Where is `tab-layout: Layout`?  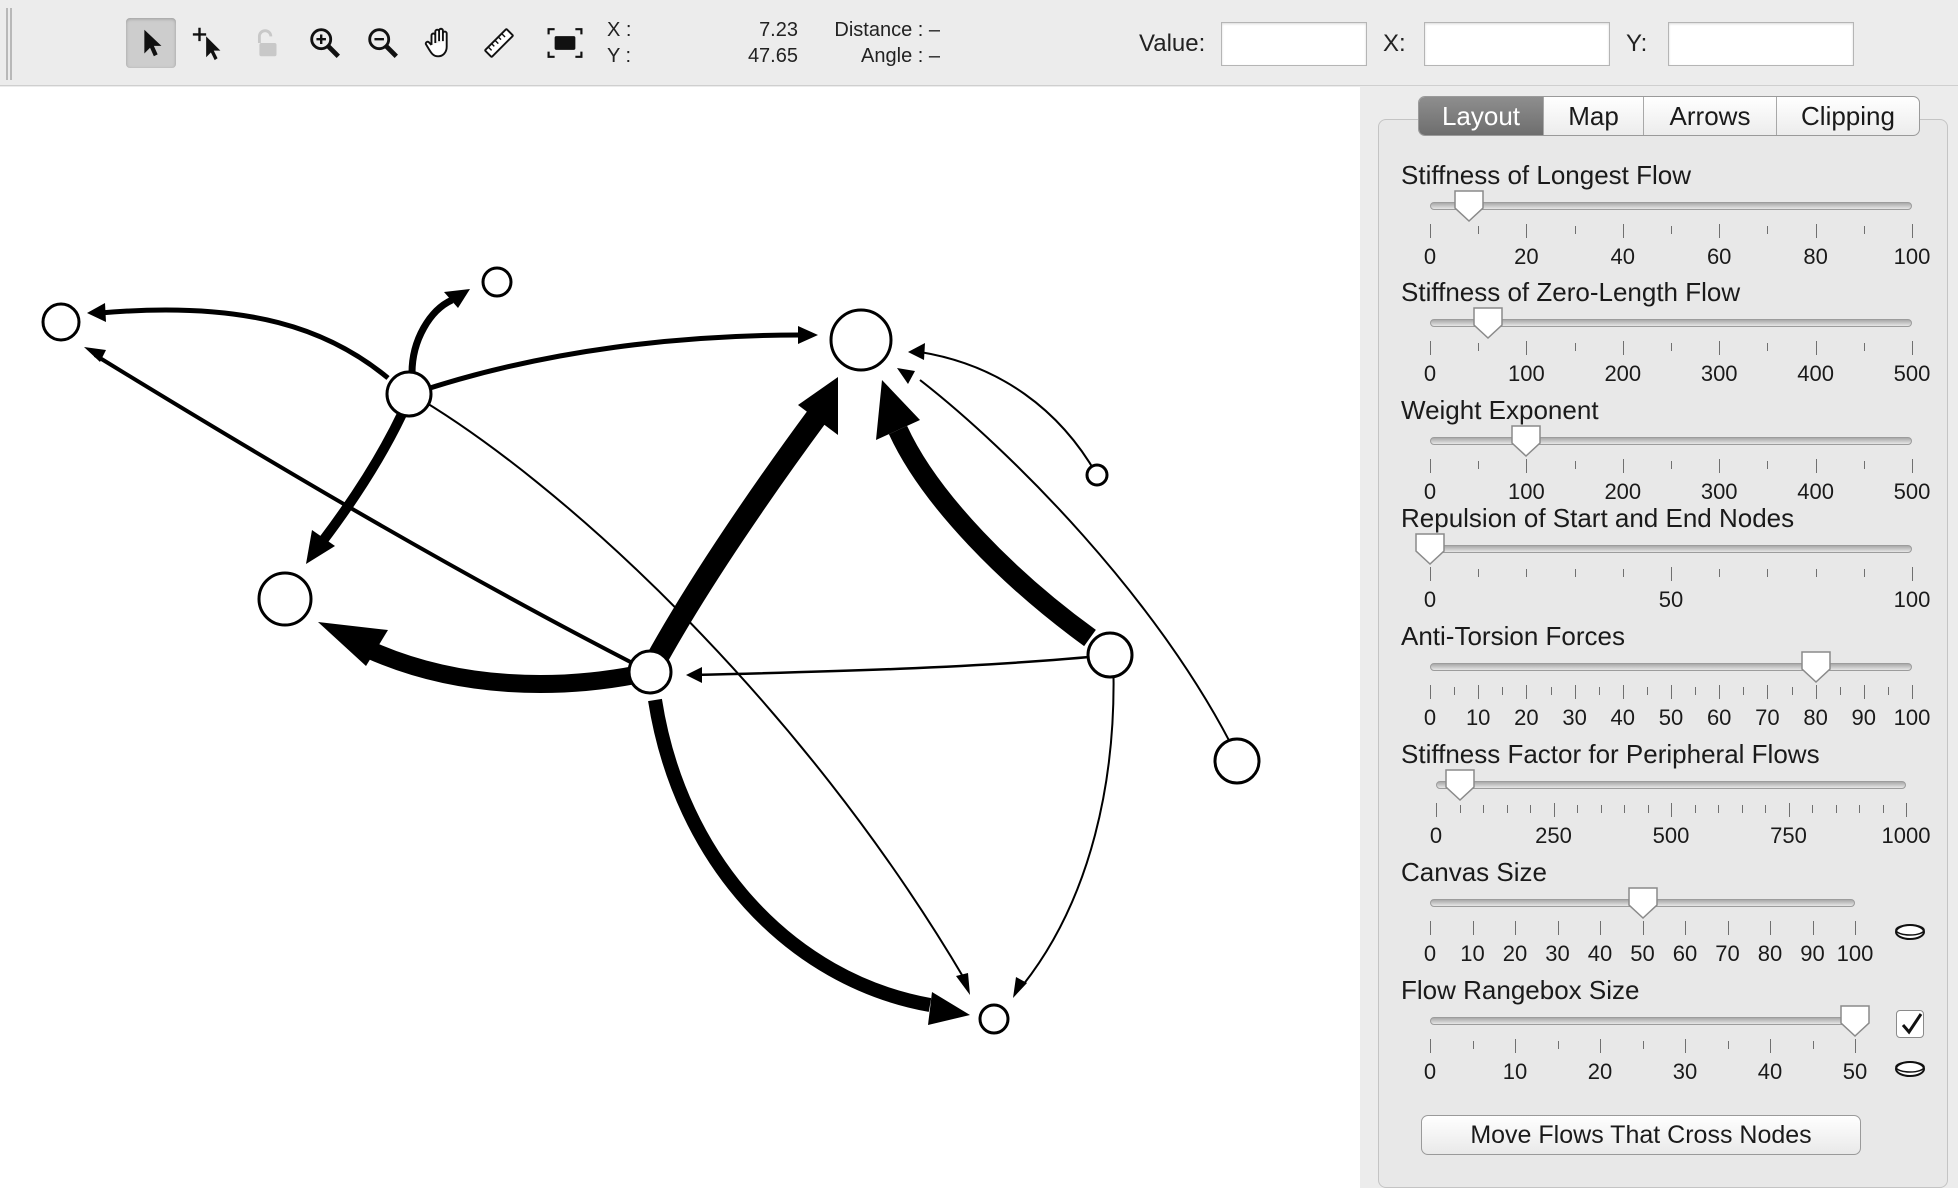
tab-layout: Layout is located at coordinates (1481, 116).